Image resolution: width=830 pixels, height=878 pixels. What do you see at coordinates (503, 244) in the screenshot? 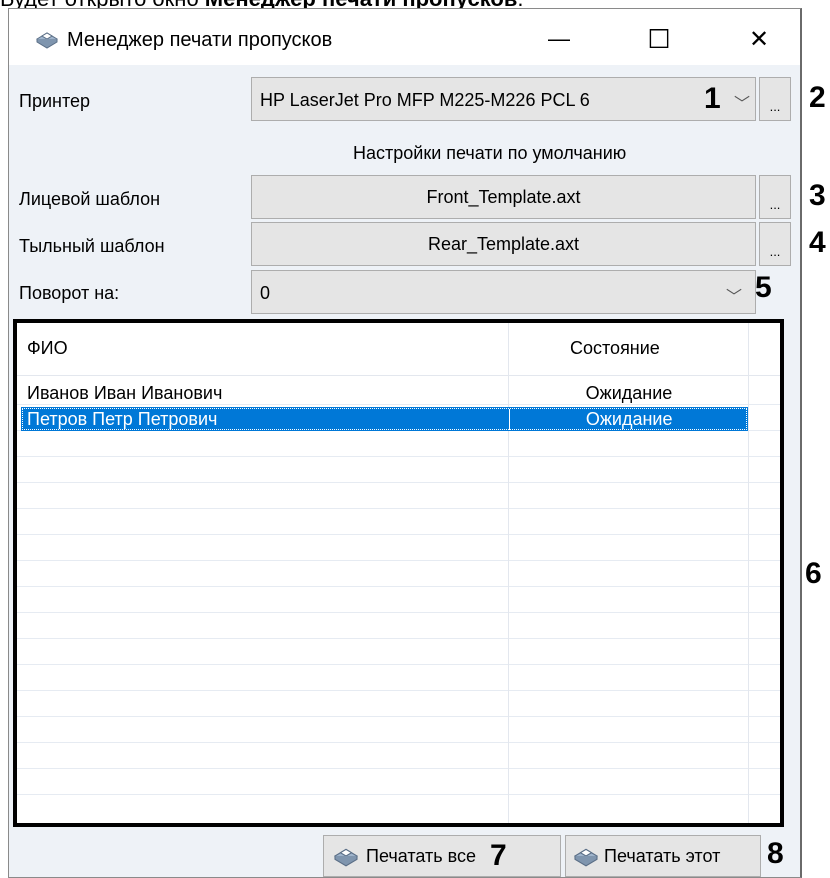
I see `rear-template-field: Rear_Template.axt` at bounding box center [503, 244].